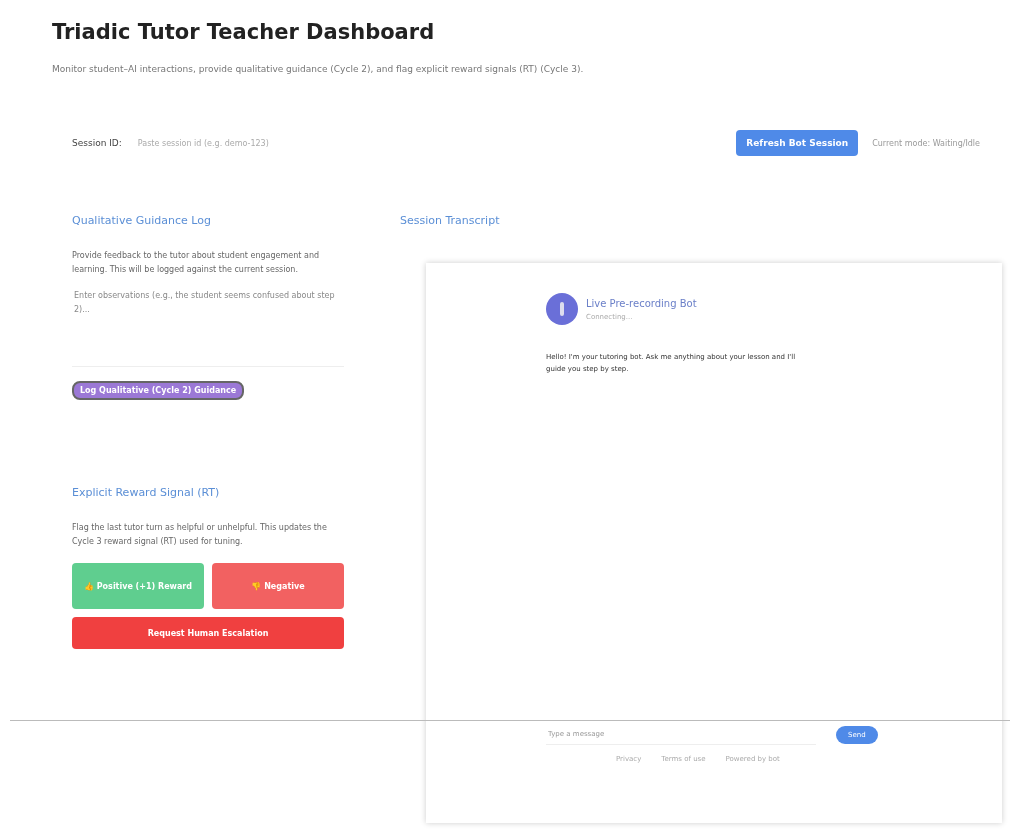  I want to click on guidance-heading: Qualitative Guidance Log, so click(142, 220).